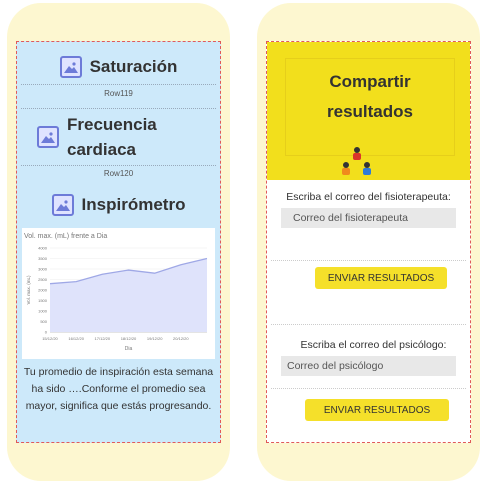 The width and height of the screenshot is (492, 488). Describe the element at coordinates (43, 311) in the screenshot. I see `y-tick-label: 1000` at that location.